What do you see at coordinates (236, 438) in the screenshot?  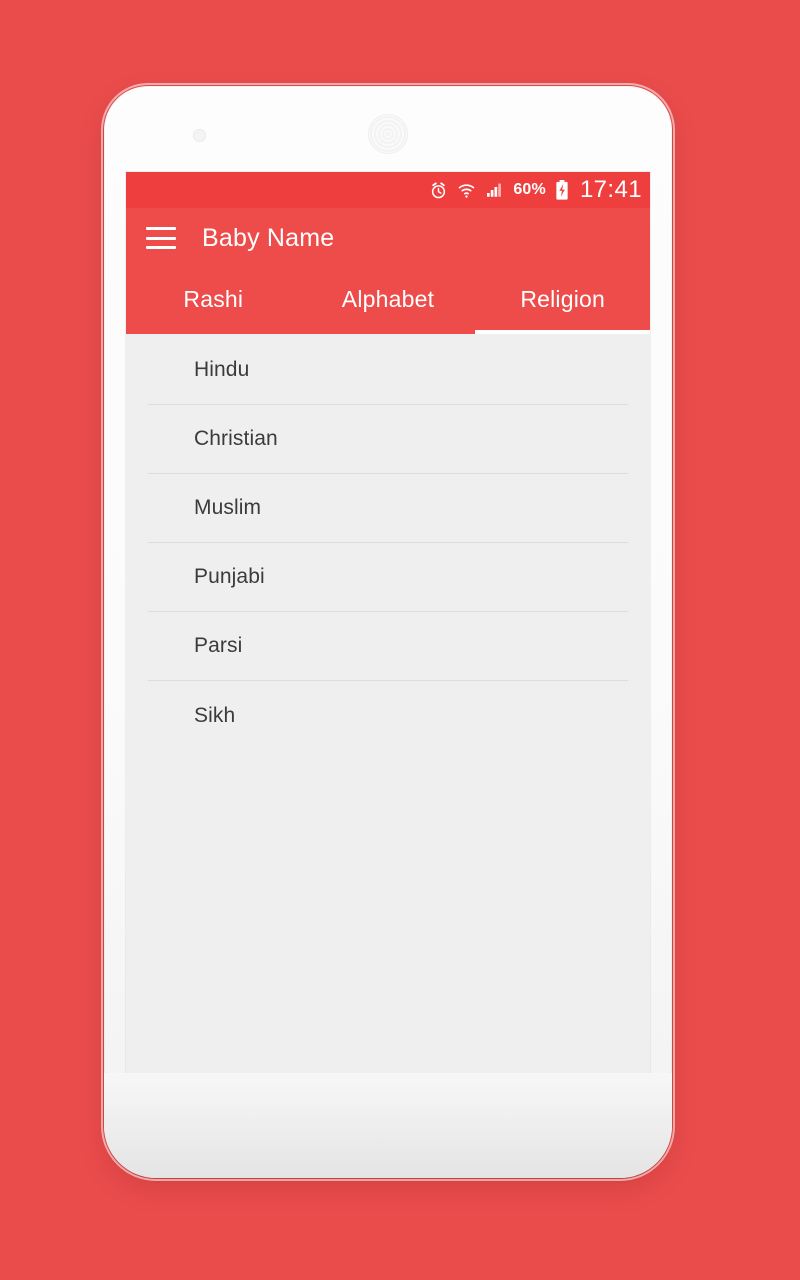 I see `list-item-label: Christian` at bounding box center [236, 438].